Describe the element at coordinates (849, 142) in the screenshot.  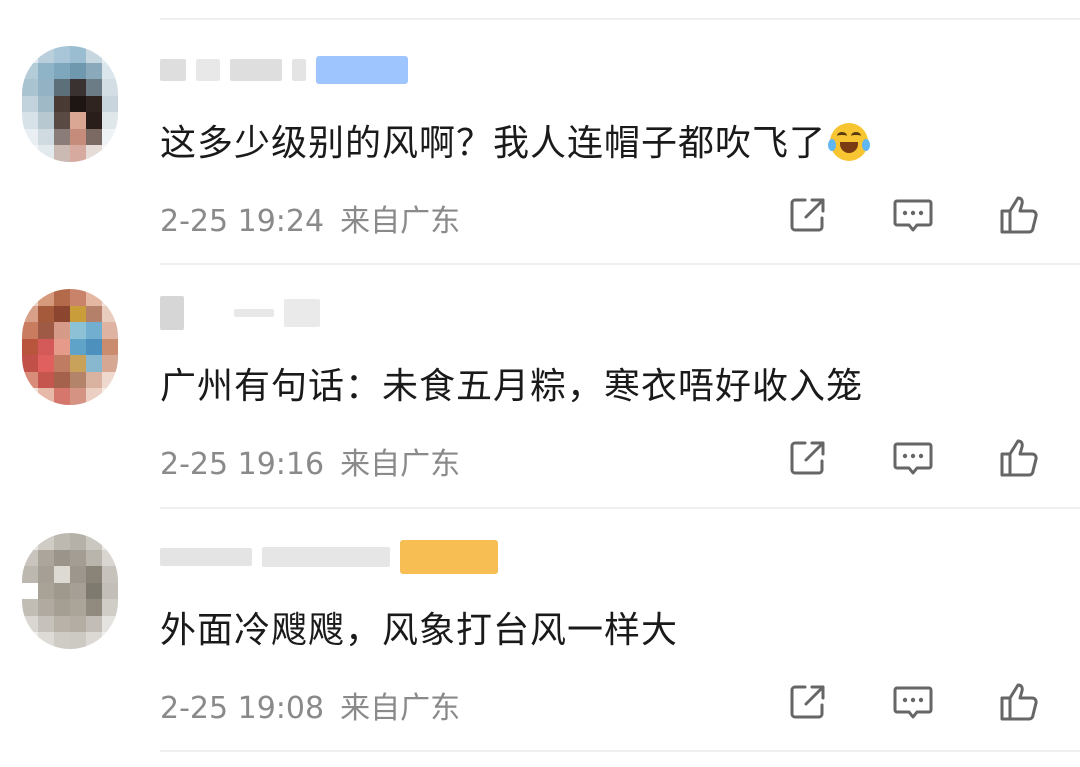
I see `laughing-tears-emoji-icon` at that location.